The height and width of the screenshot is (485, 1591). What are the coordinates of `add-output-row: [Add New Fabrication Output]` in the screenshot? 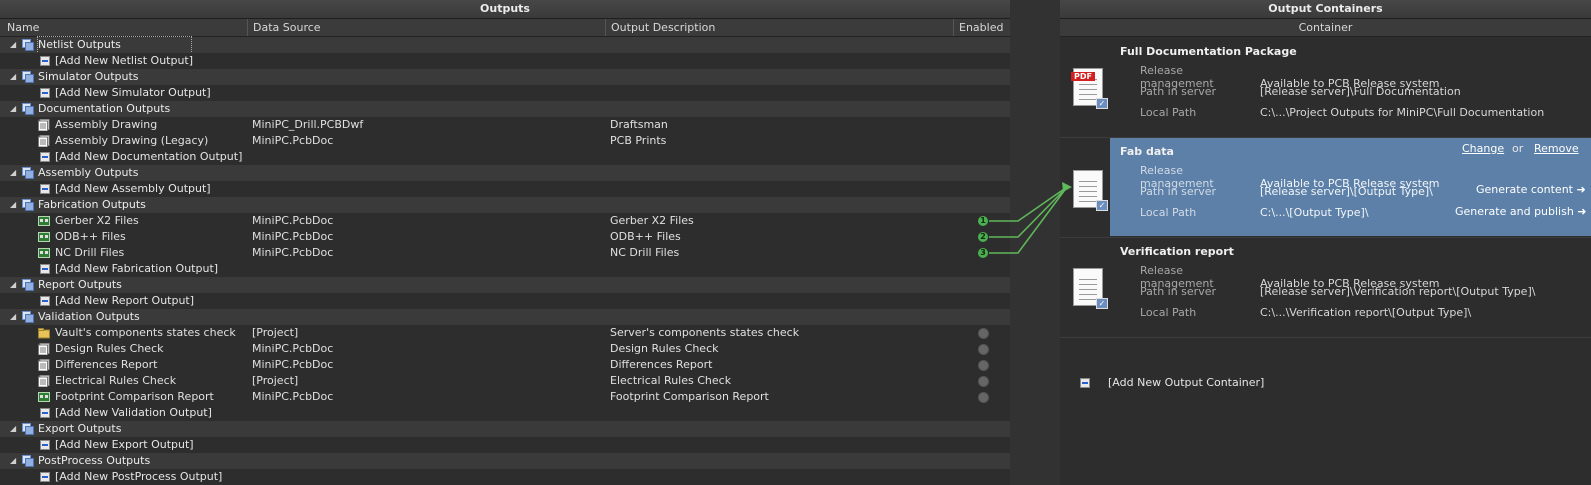 It's located at (505, 269).